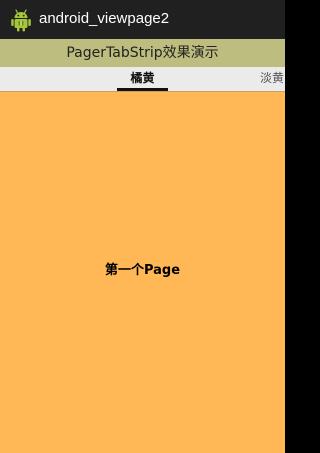 This screenshot has width=320, height=453. I want to click on header-bar: PagerTabStrip效果演示, so click(142, 53).